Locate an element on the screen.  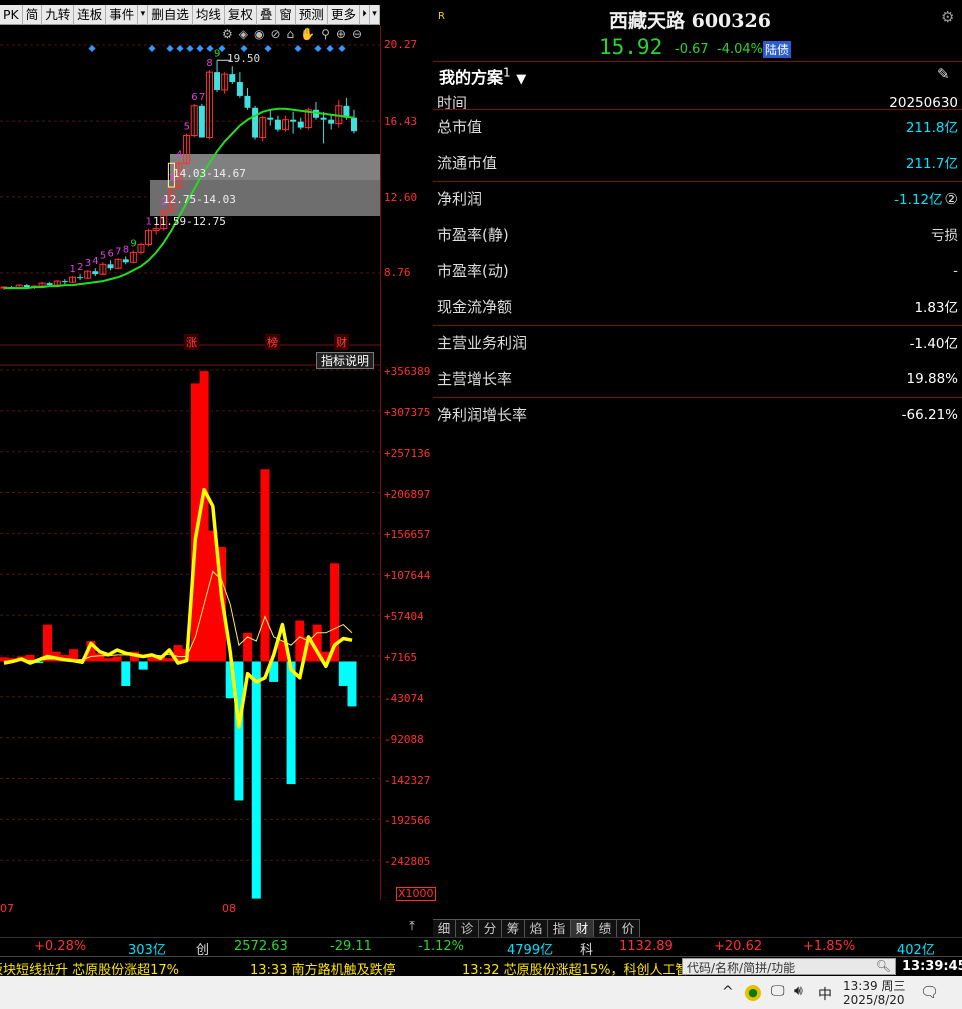
quick-search-box: 代码/名称/简拼/功能 🔍︎ is located at coordinates (789, 966).